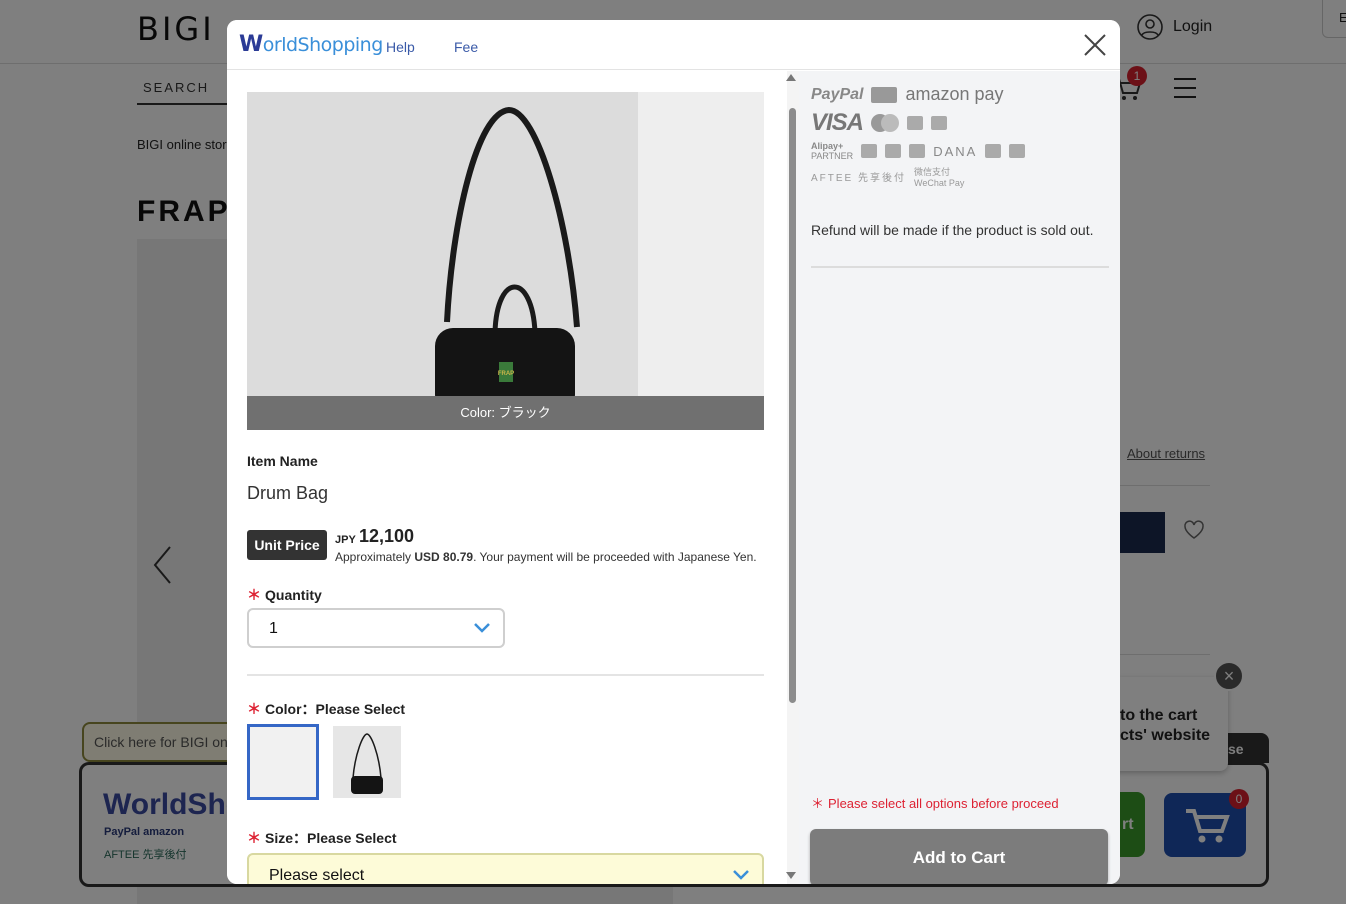 The width and height of the screenshot is (1346, 904). Describe the element at coordinates (466, 47) in the screenshot. I see `fee-link: Fee` at that location.